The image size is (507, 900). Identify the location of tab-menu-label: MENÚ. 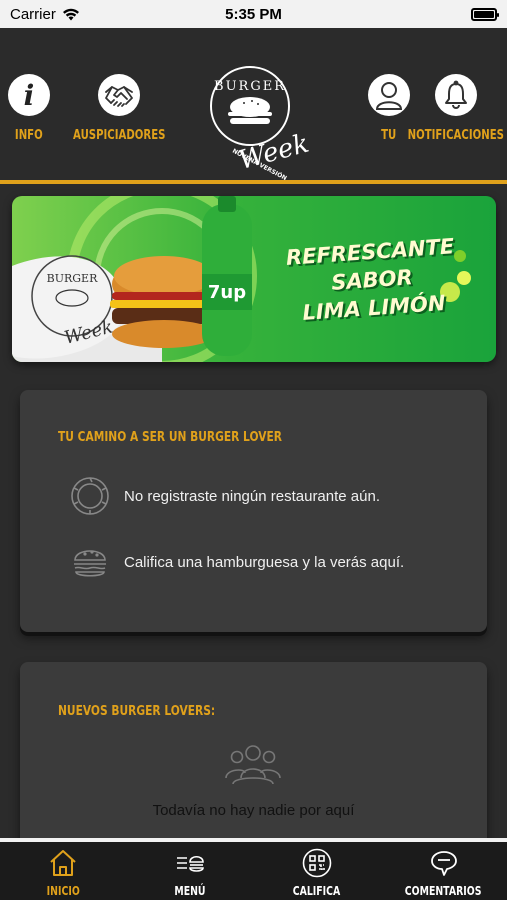
(190, 891).